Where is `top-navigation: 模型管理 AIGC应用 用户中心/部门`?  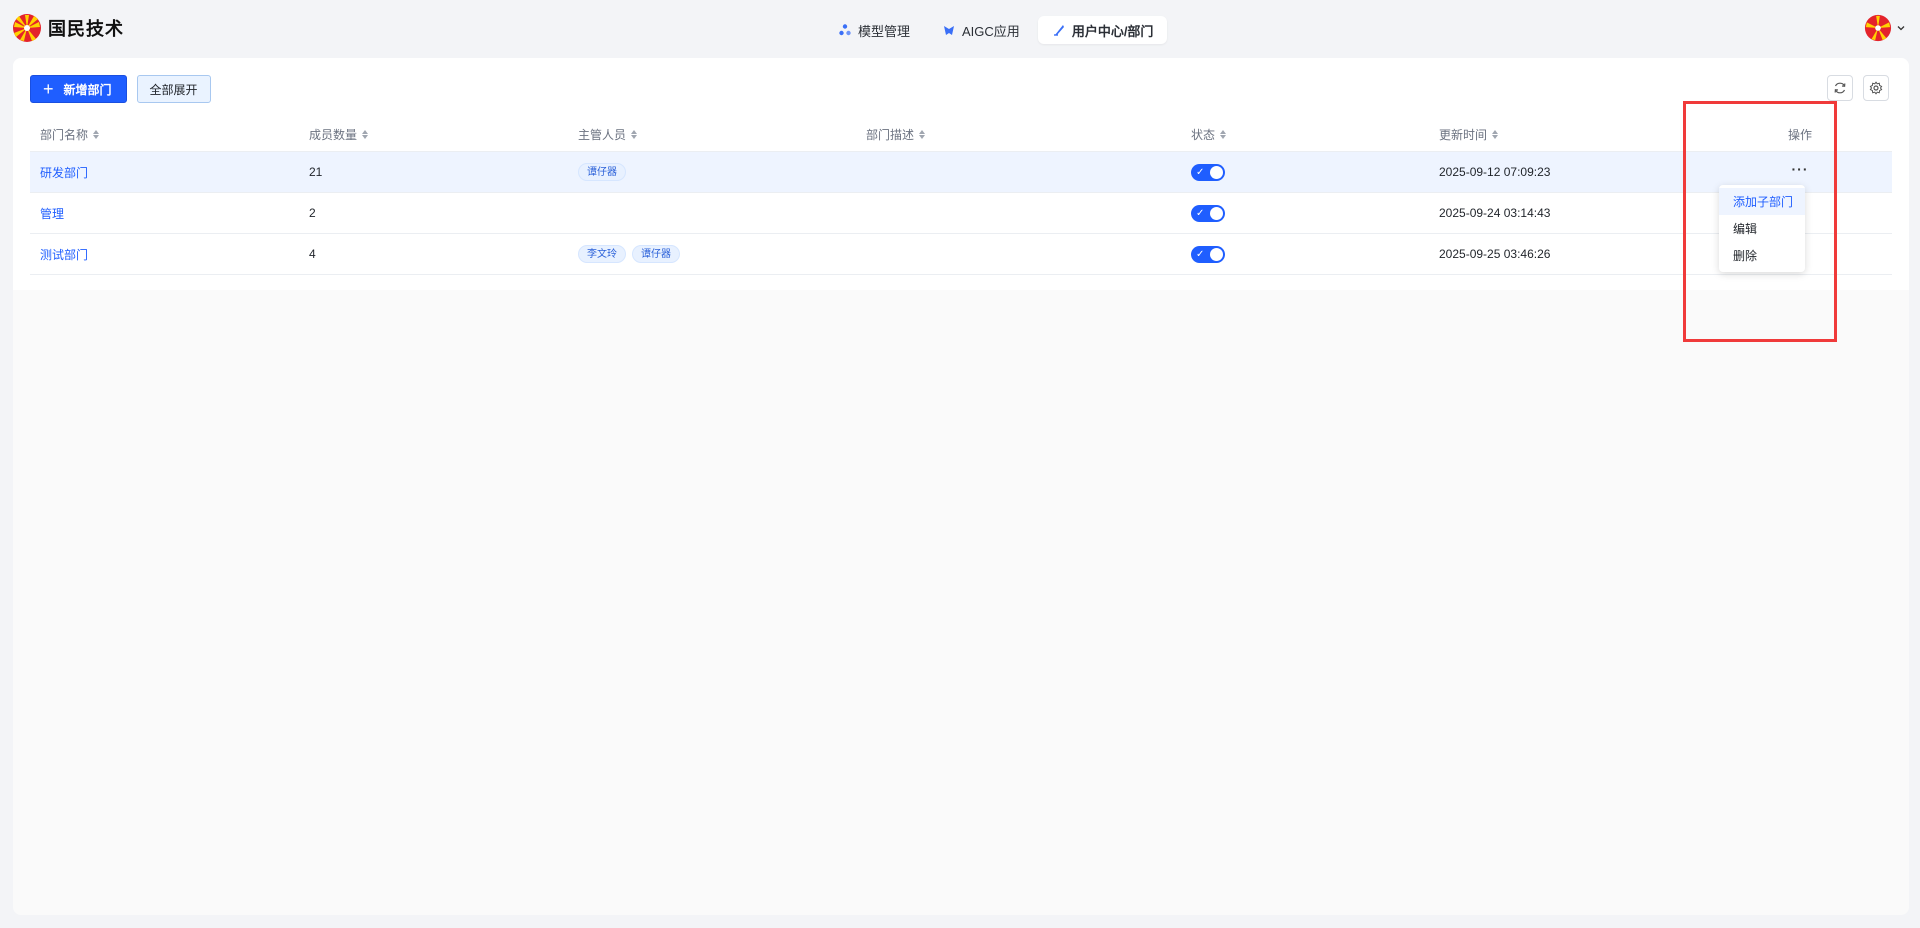 top-navigation: 模型管理 AIGC应用 用户中心/部门 is located at coordinates (996, 30).